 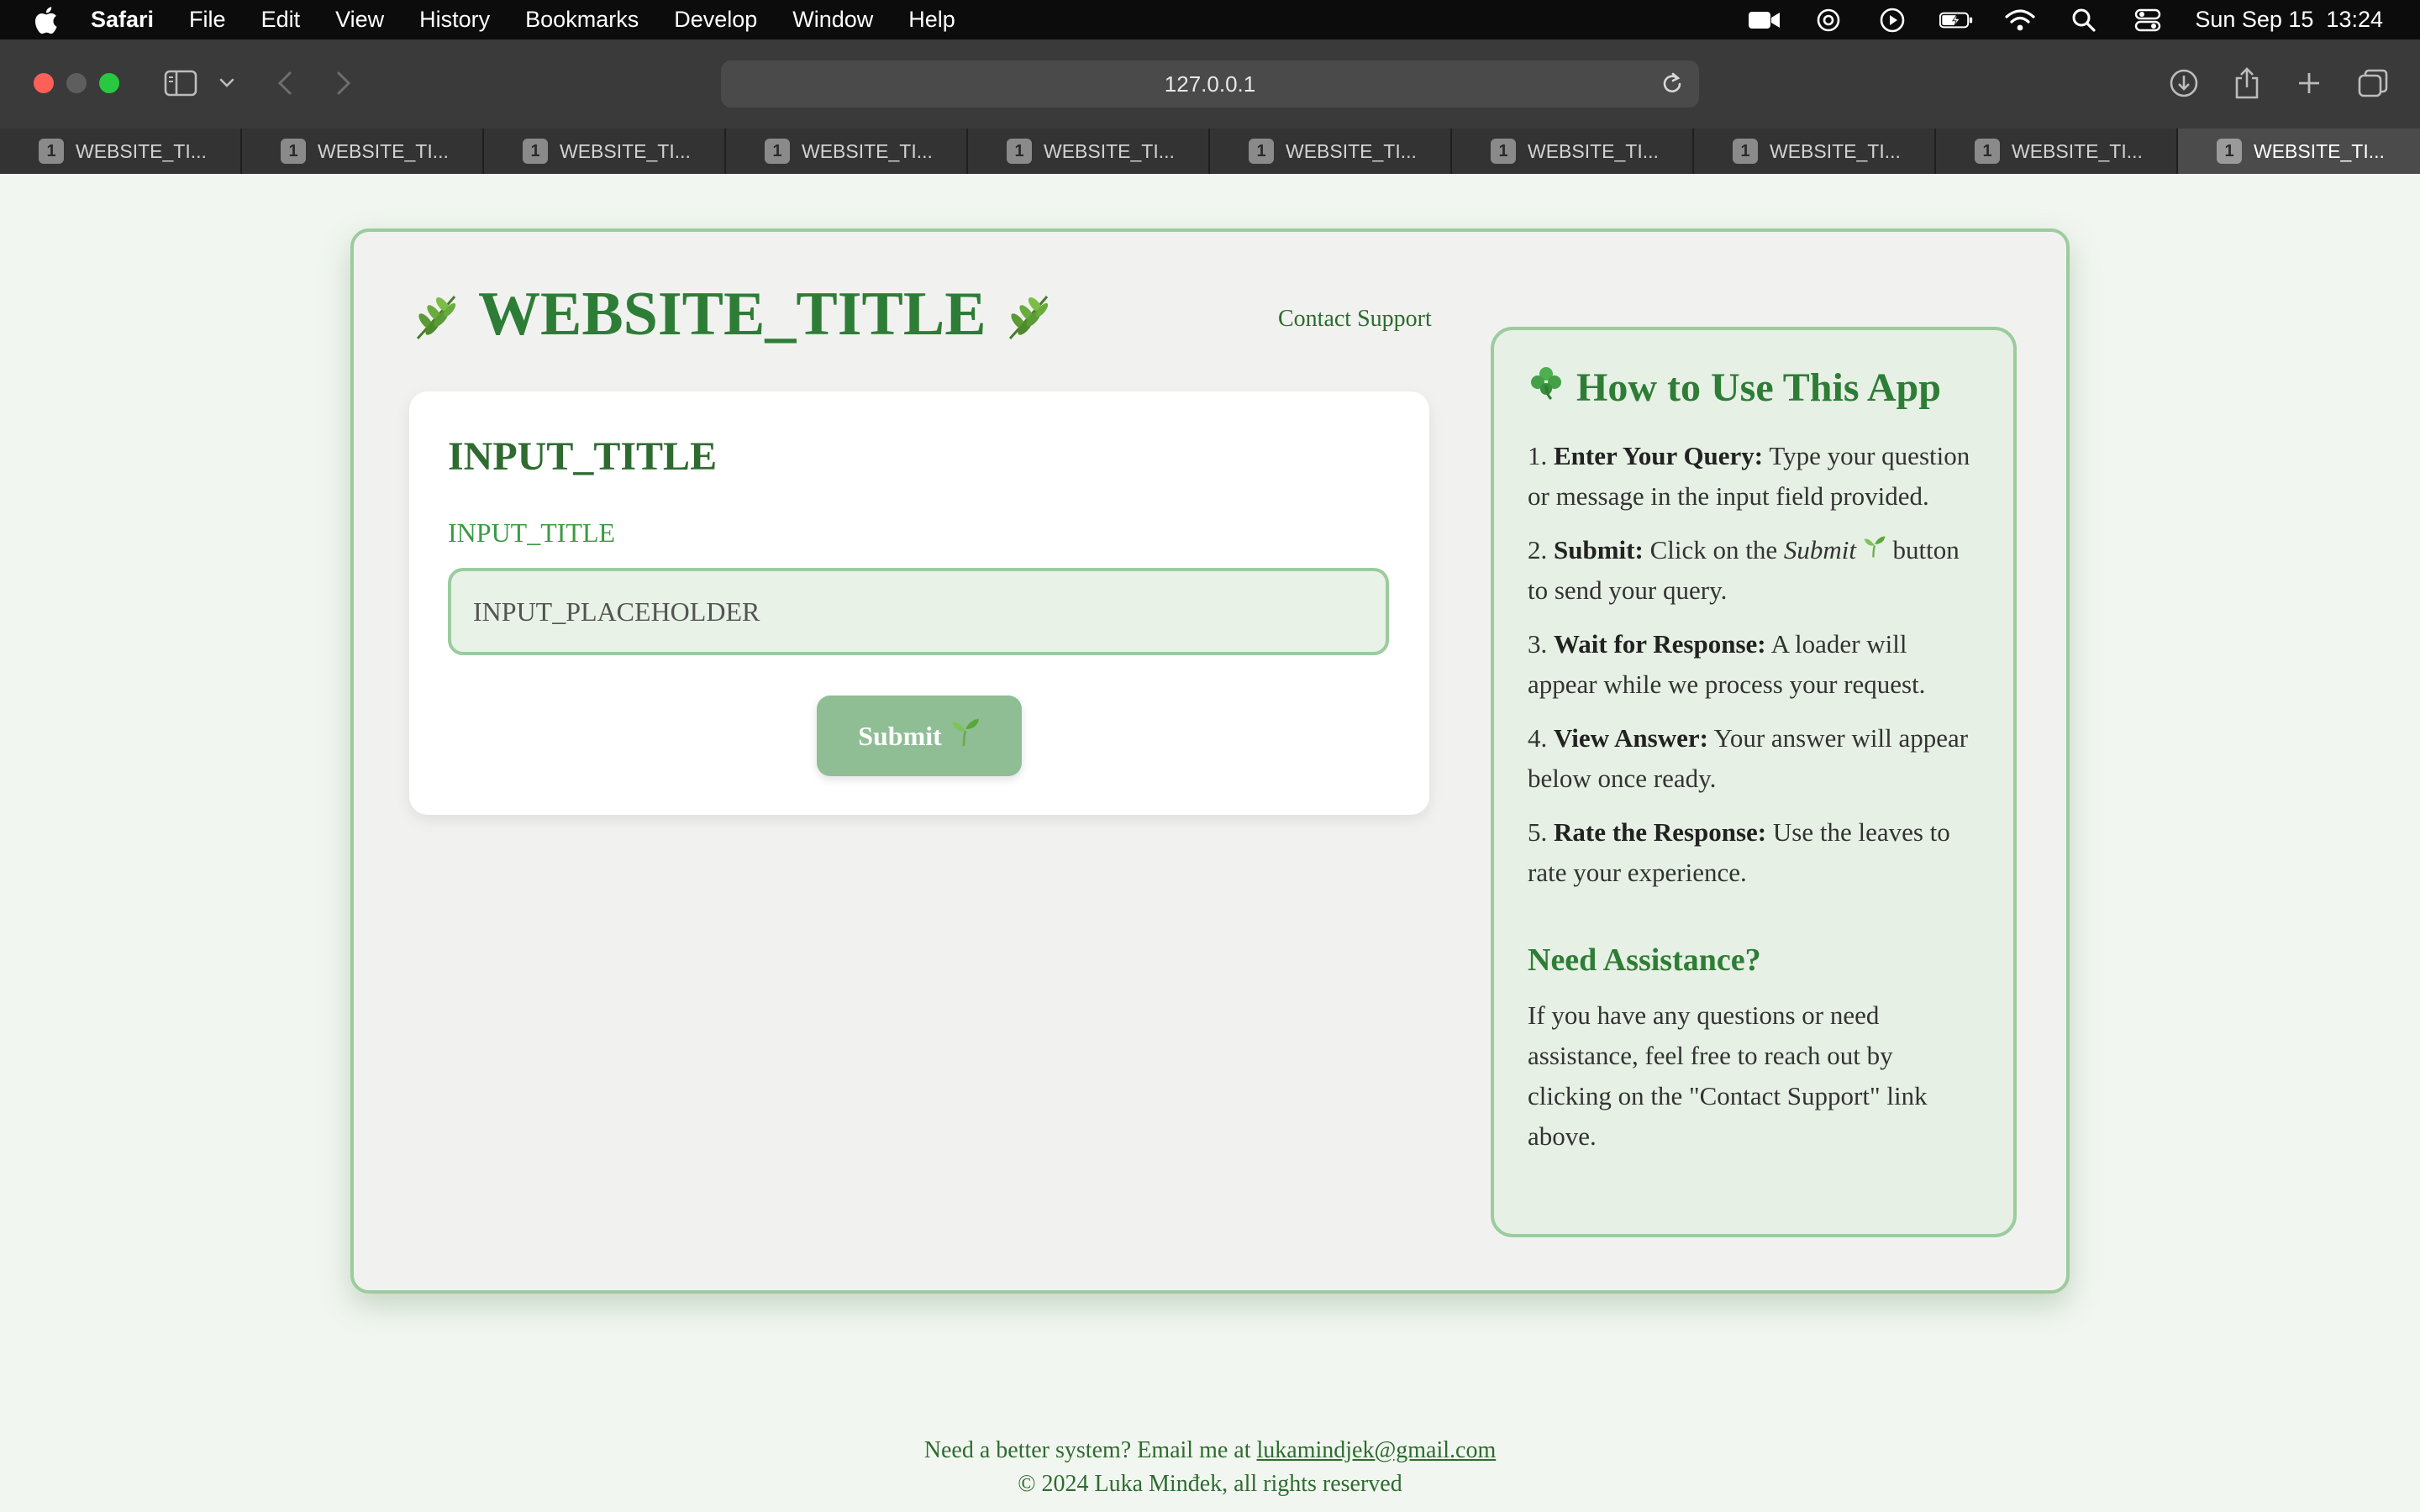 I want to click on share-icon, so click(x=2247, y=83).